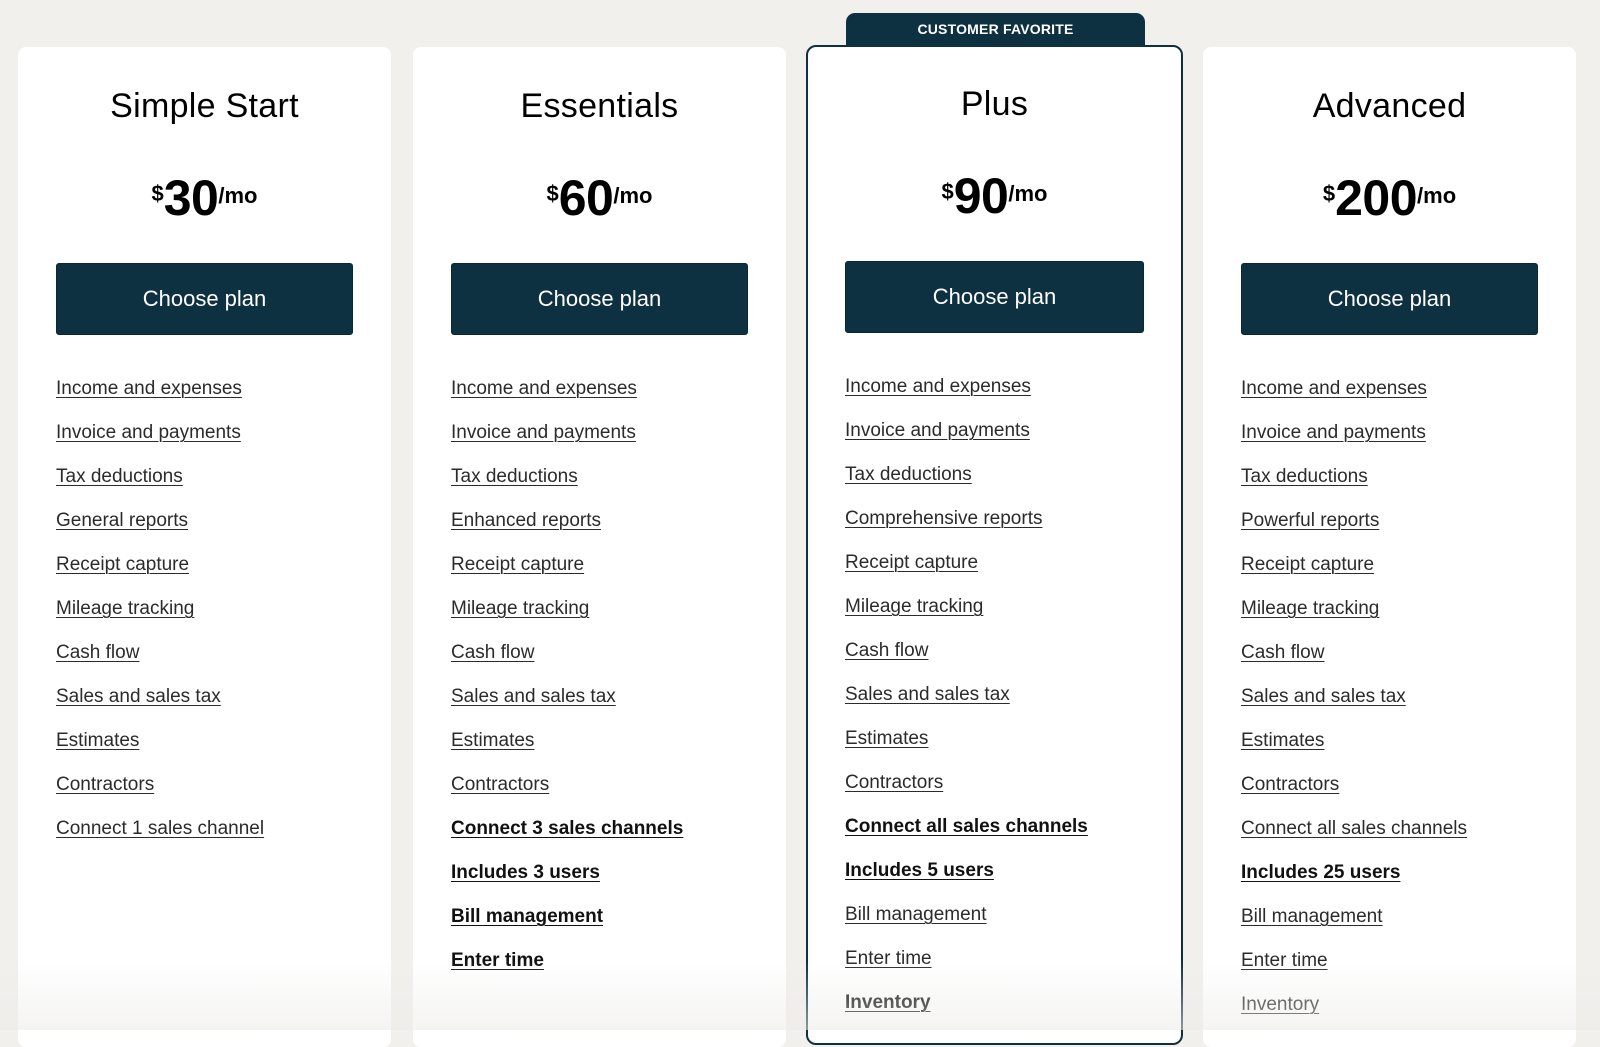  I want to click on feature-item: Bill management, so click(1354, 917).